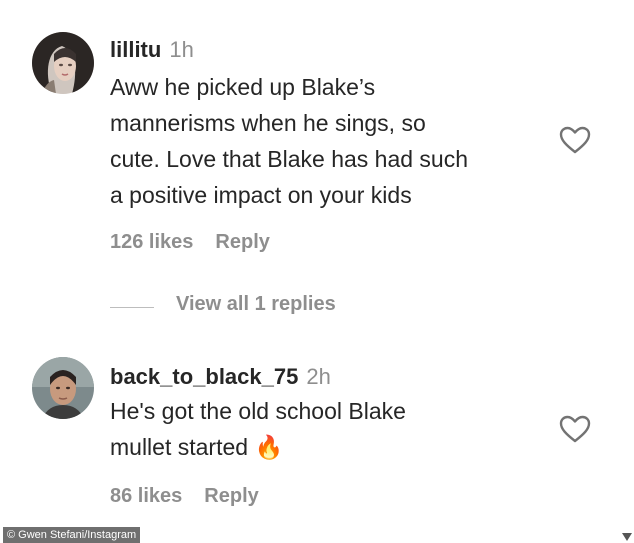 The height and width of the screenshot is (543, 634). I want to click on username-text: back_to_black_75, so click(204, 376).